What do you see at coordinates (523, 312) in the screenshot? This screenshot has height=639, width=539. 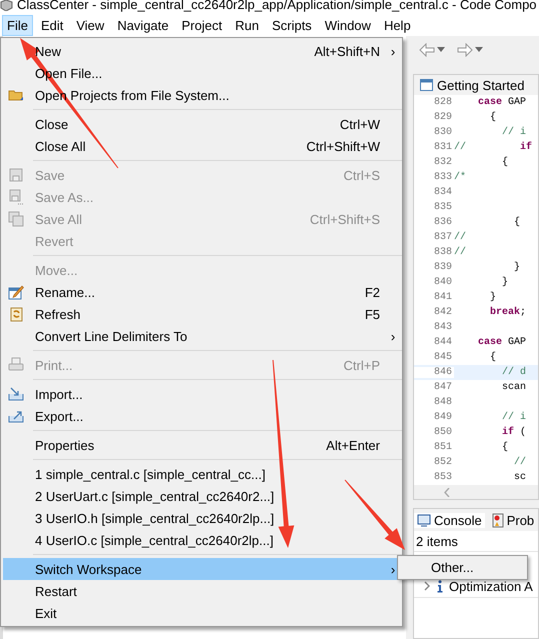 I see `code-text: ;` at bounding box center [523, 312].